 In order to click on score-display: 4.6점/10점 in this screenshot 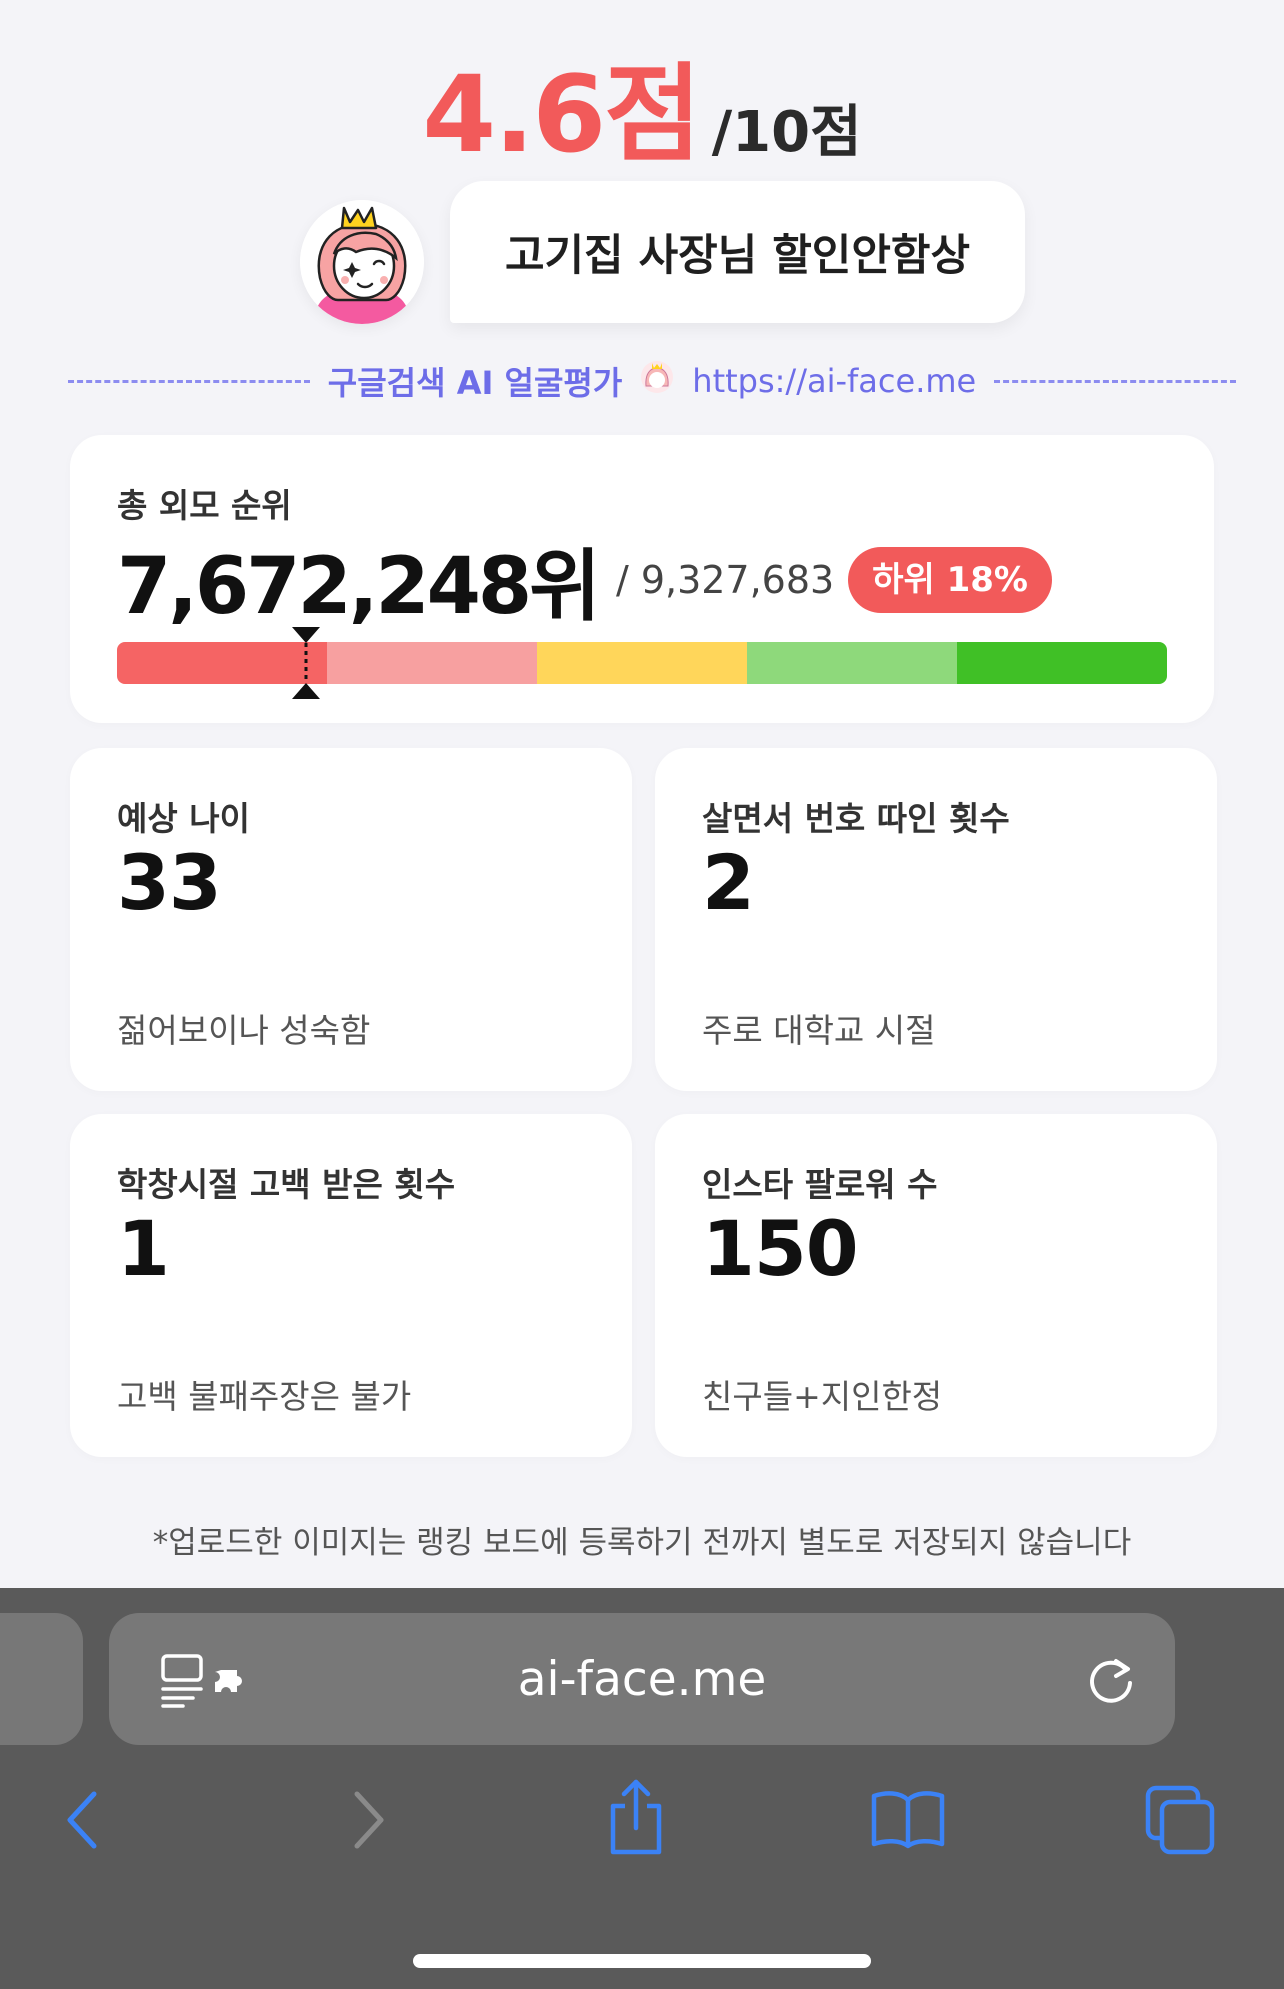, I will do `click(642, 105)`.